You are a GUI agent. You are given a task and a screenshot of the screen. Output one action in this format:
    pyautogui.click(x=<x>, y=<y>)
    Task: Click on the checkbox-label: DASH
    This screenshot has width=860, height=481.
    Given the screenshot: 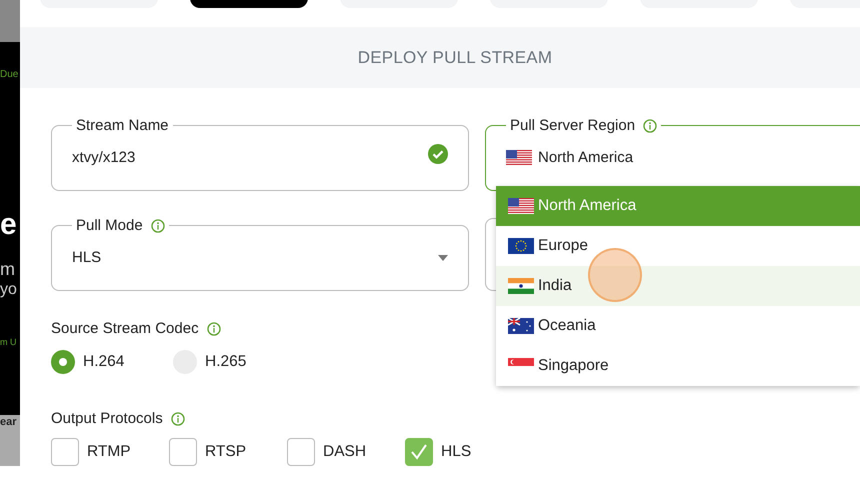 What is the action you would take?
    pyautogui.click(x=344, y=452)
    